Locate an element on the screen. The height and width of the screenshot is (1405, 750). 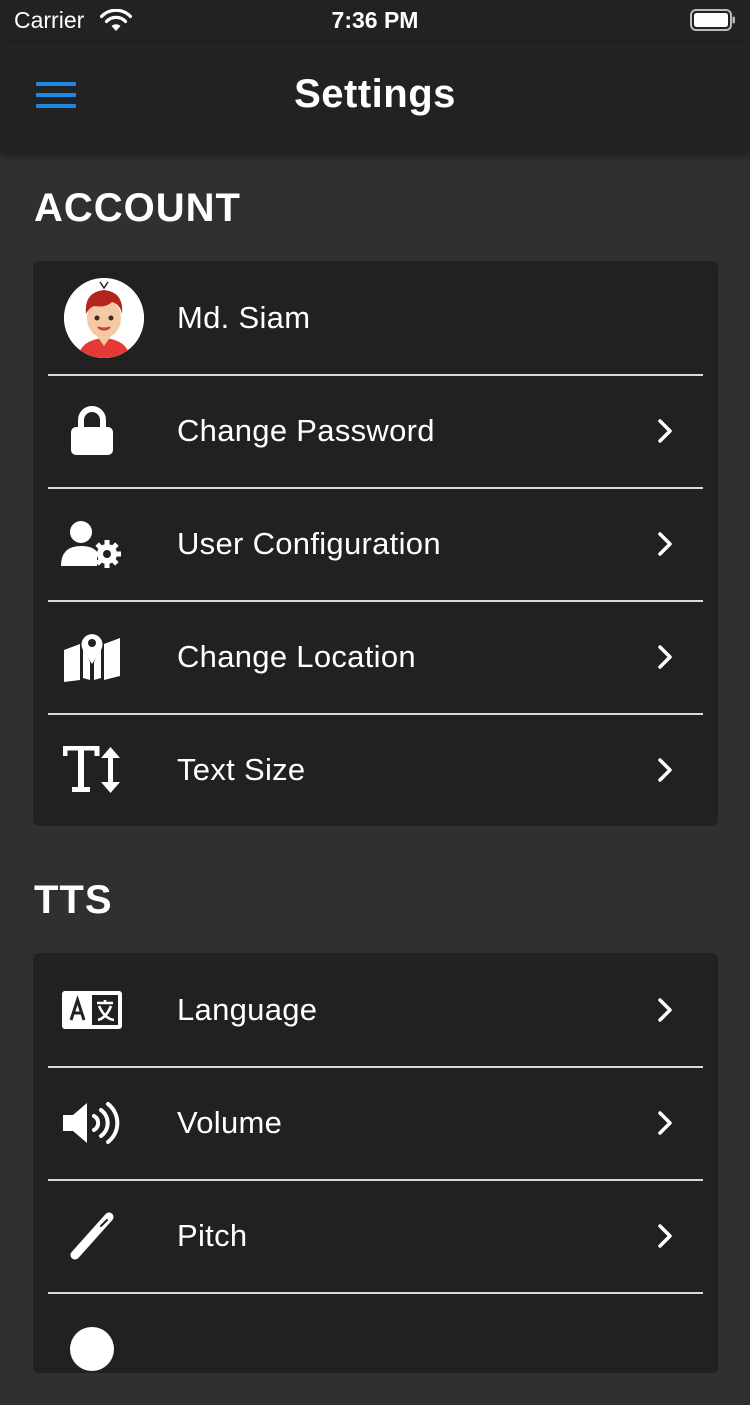
account-section-title: ACCOUNT is located at coordinates (137, 208).